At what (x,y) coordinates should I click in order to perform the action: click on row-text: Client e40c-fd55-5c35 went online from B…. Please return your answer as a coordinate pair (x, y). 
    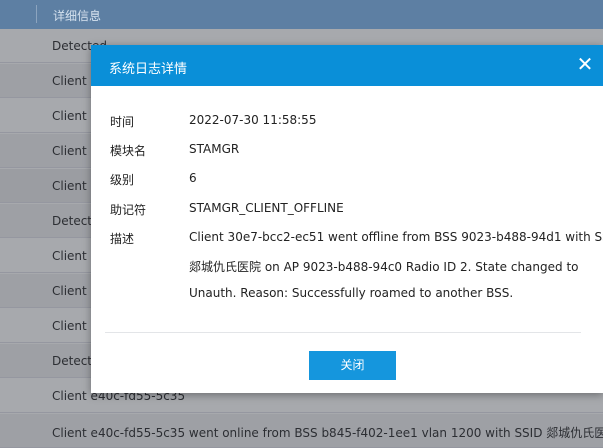
    Looking at the image, I should click on (327, 433).